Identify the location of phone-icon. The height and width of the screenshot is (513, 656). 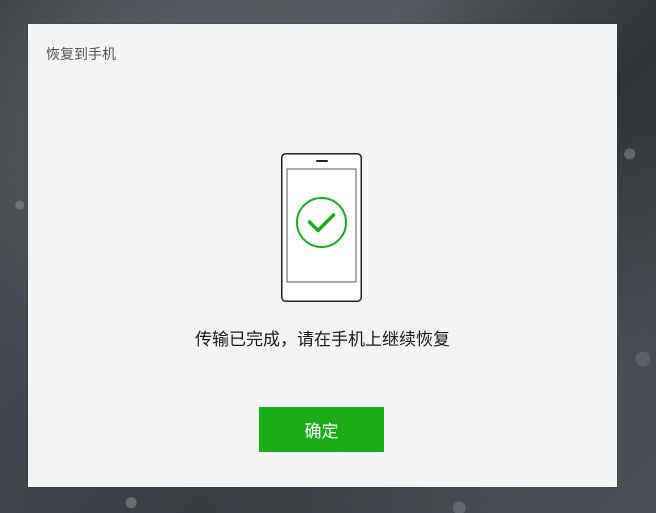
(321, 227).